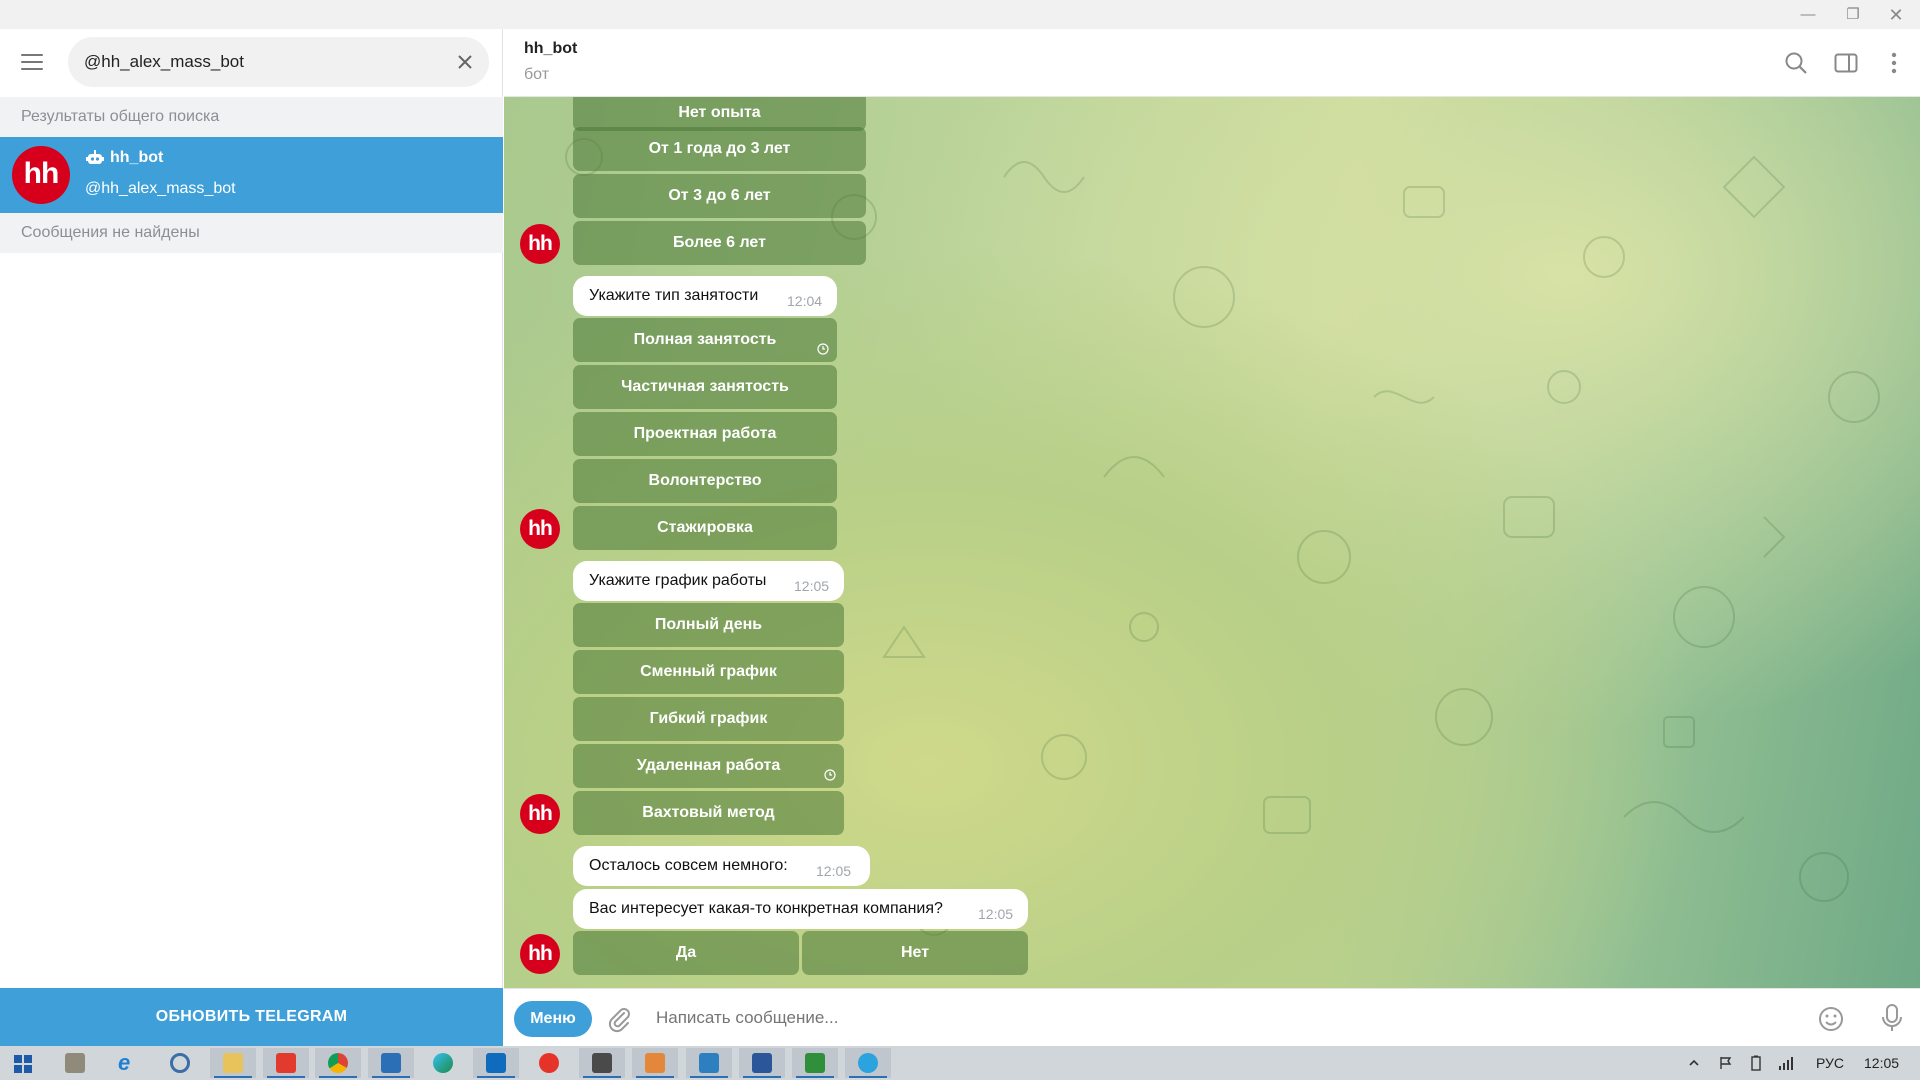  What do you see at coordinates (550, 49) in the screenshot?
I see `chat-title: hh_bot` at bounding box center [550, 49].